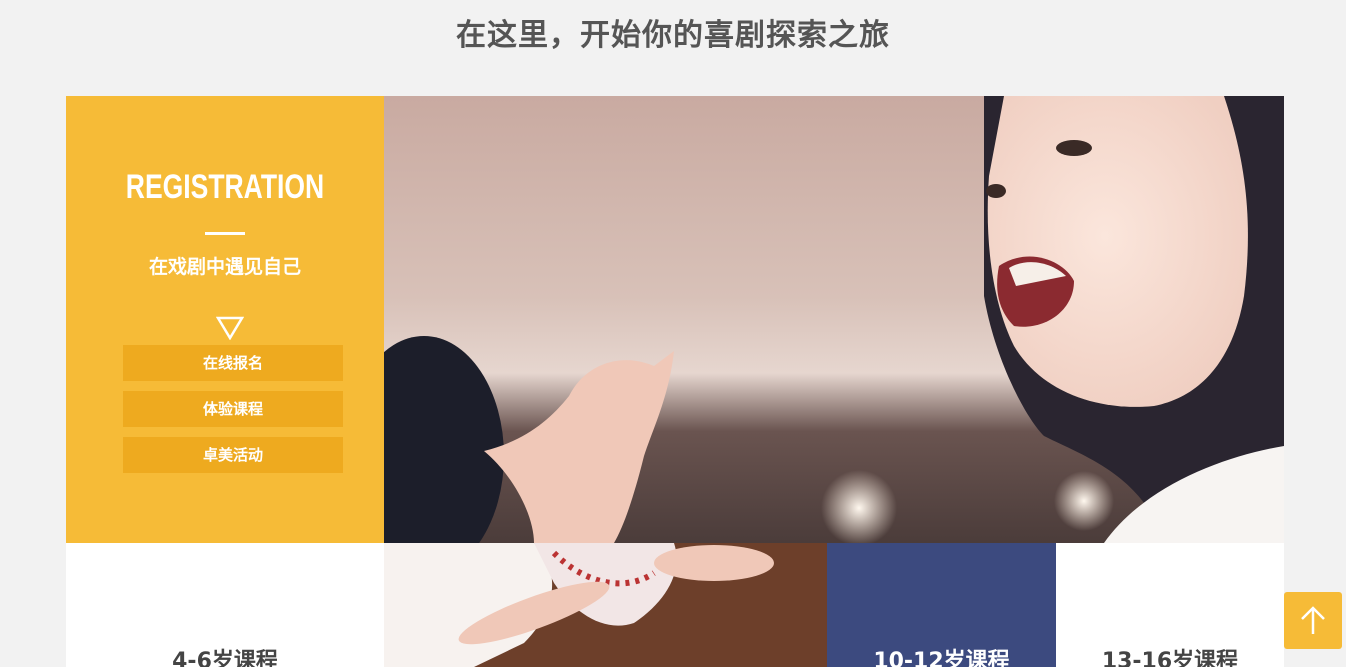 This screenshot has height=667, width=1346. I want to click on registration-title: REGISTRATION, so click(225, 187).